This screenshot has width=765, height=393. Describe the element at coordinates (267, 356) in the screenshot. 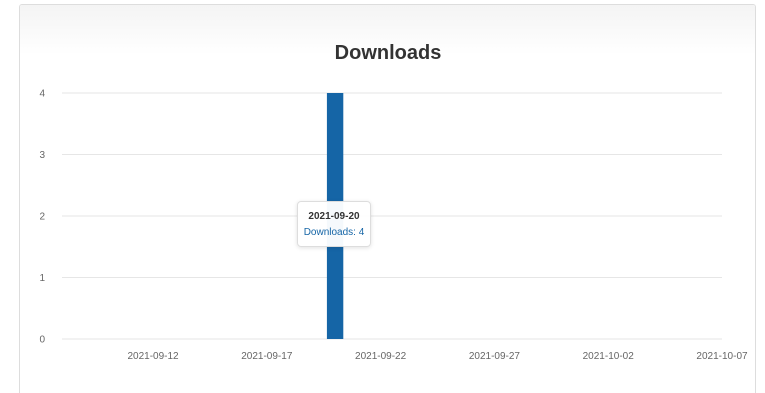

I see `x-tick-label: 2021-09-17` at that location.